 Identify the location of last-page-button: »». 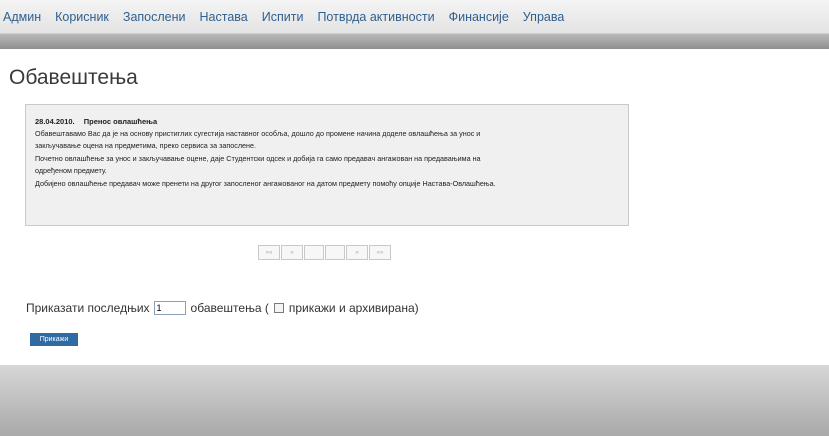
(380, 252).